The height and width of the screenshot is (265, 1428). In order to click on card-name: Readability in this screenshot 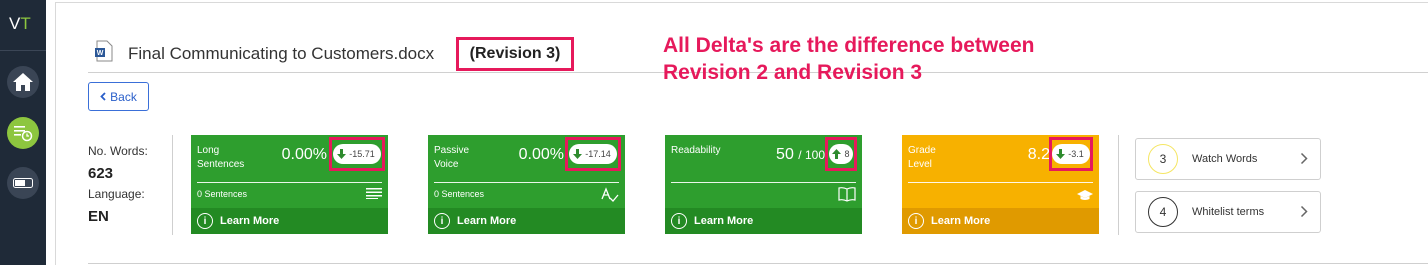, I will do `click(696, 150)`.